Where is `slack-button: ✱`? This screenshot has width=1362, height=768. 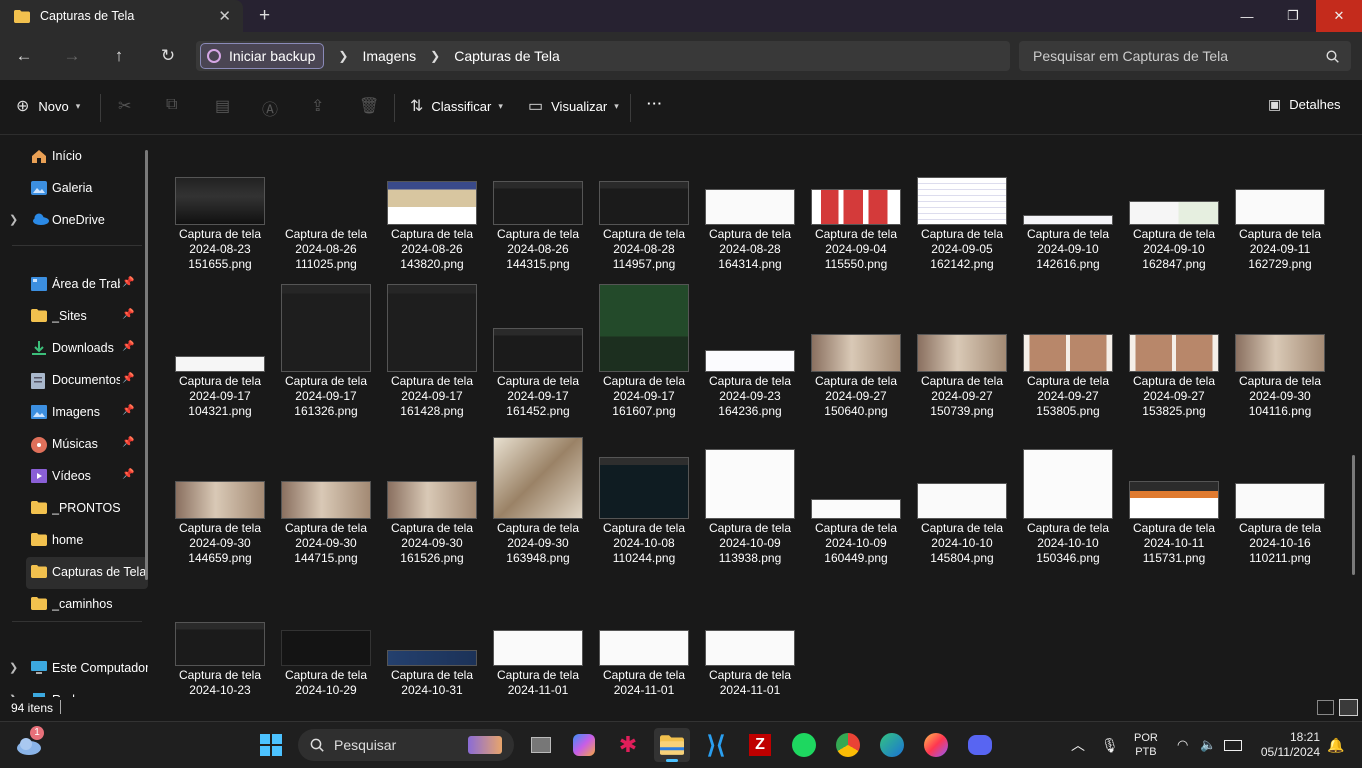
slack-button: ✱ is located at coordinates (628, 745).